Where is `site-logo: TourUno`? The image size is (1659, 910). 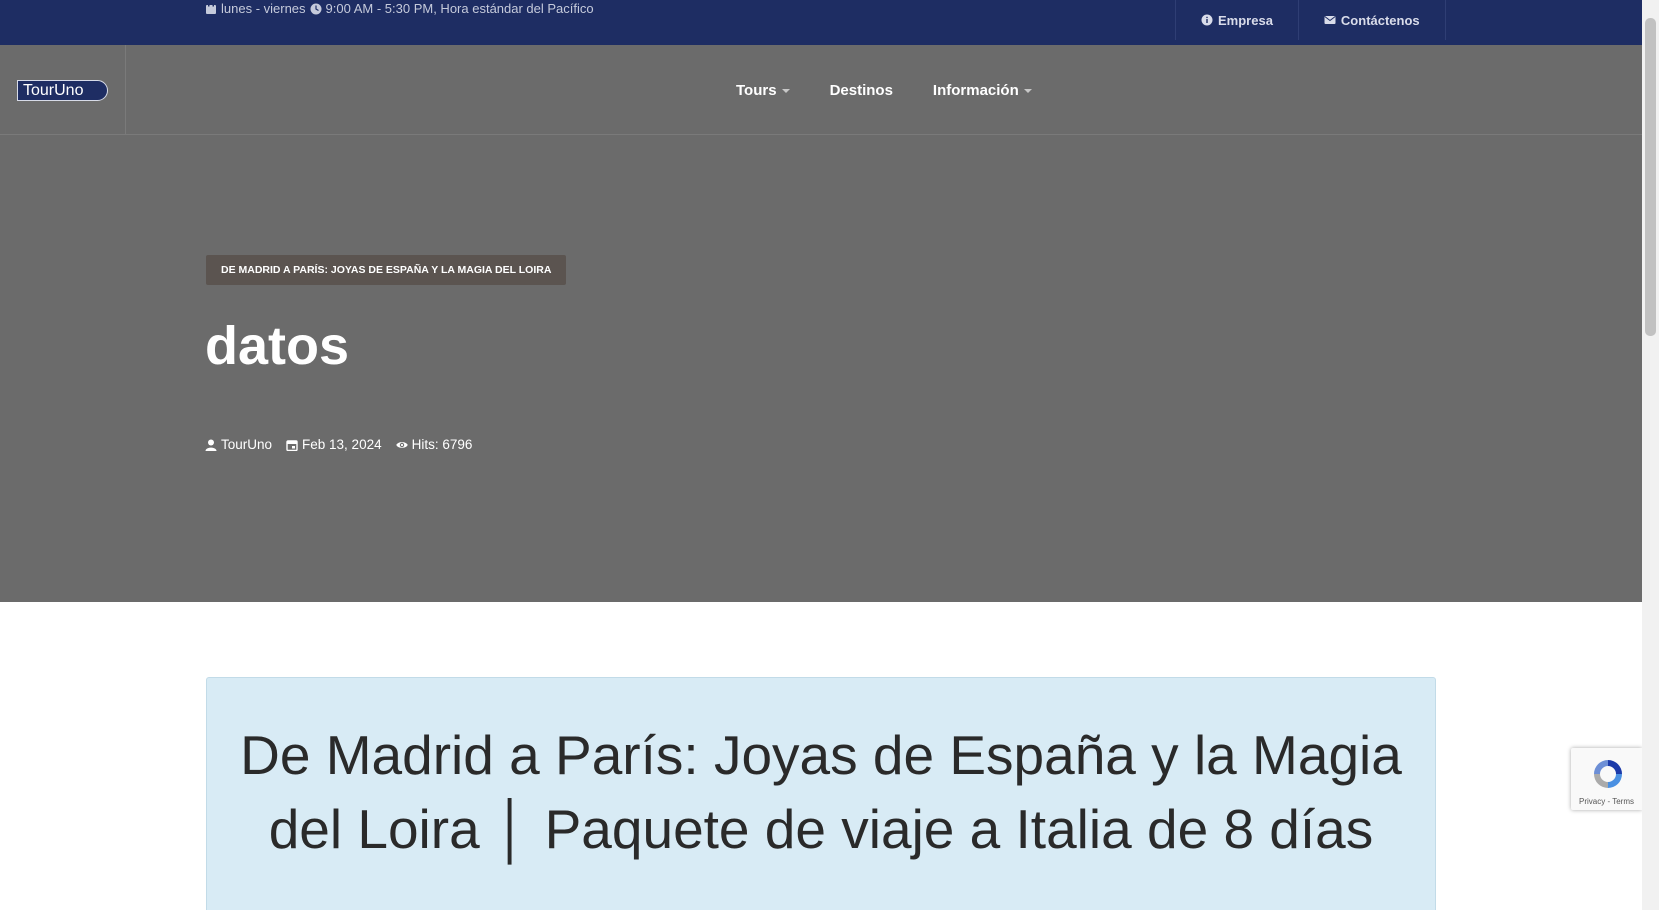
site-logo: TourUno is located at coordinates (62, 90).